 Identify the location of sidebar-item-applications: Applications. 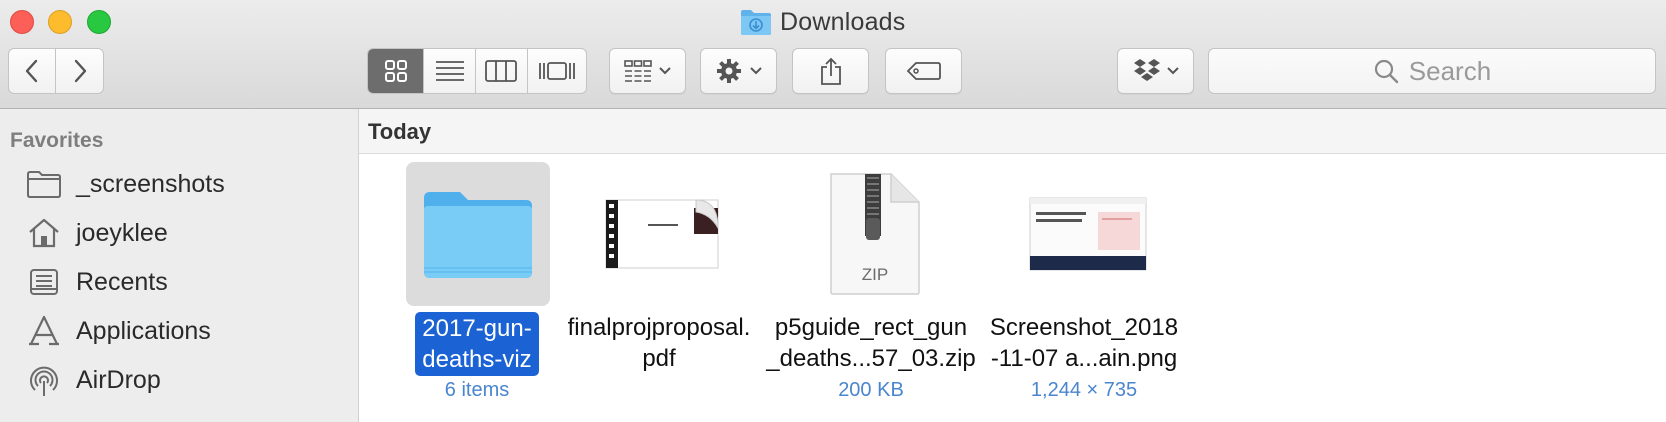
(118, 331).